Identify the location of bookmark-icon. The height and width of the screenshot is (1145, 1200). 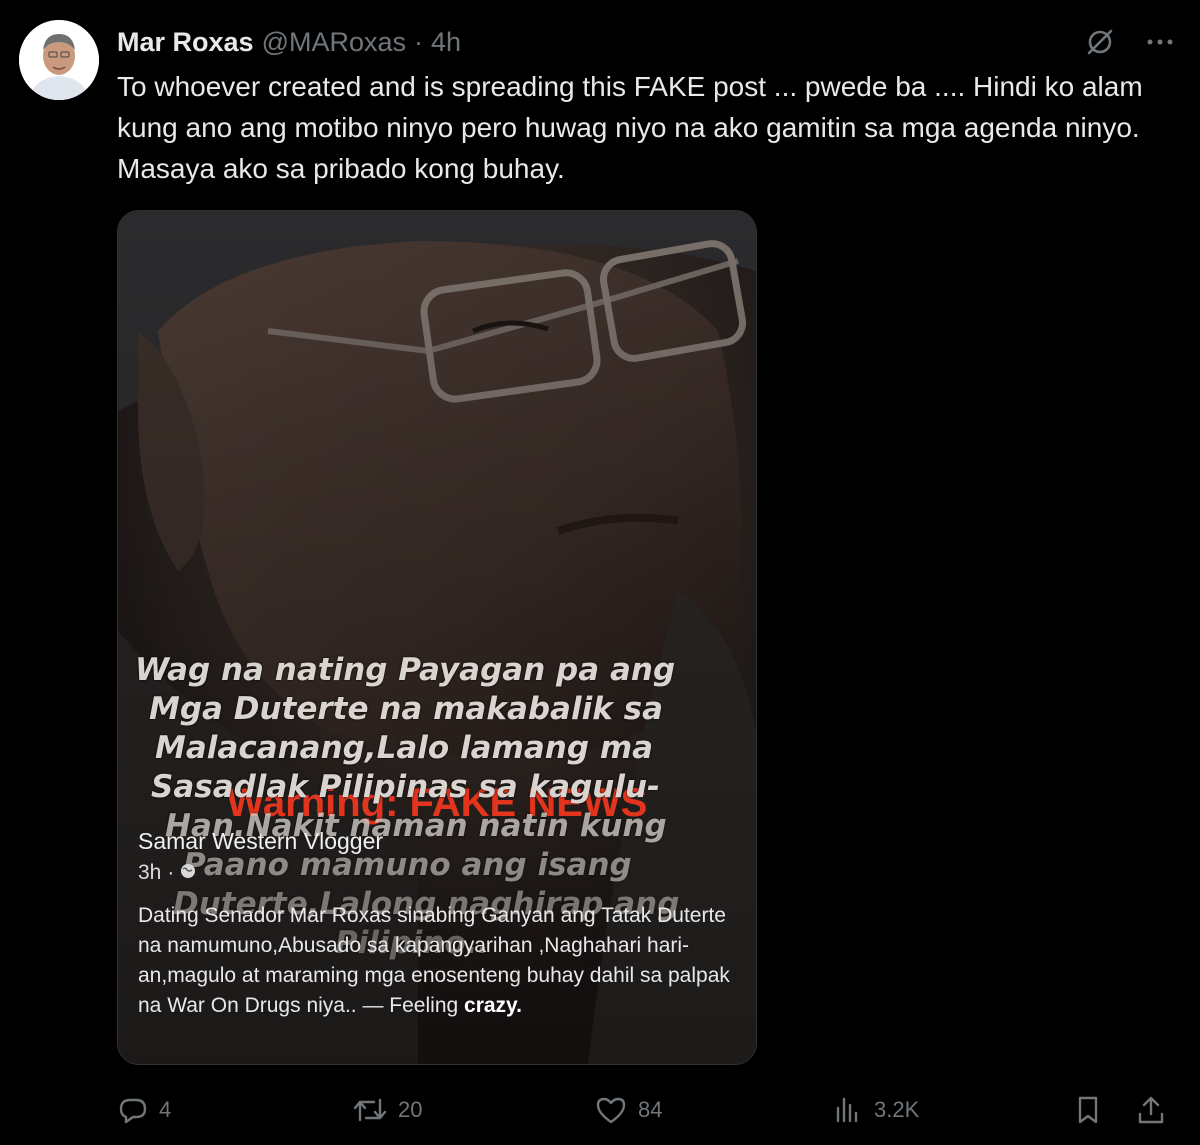
(1088, 1110).